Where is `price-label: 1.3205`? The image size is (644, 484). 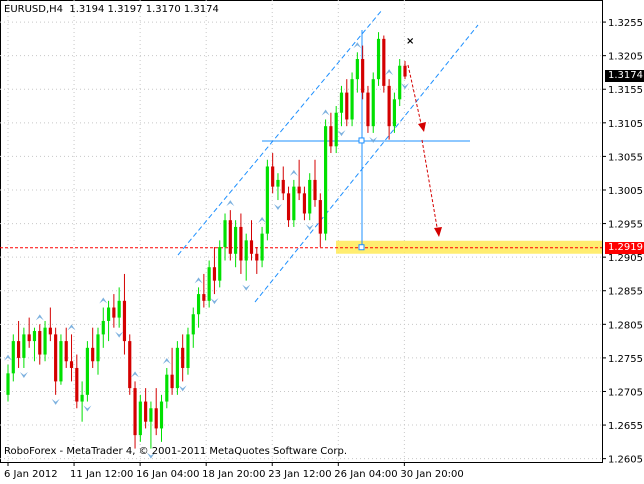 price-label: 1.3205 is located at coordinates (625, 57).